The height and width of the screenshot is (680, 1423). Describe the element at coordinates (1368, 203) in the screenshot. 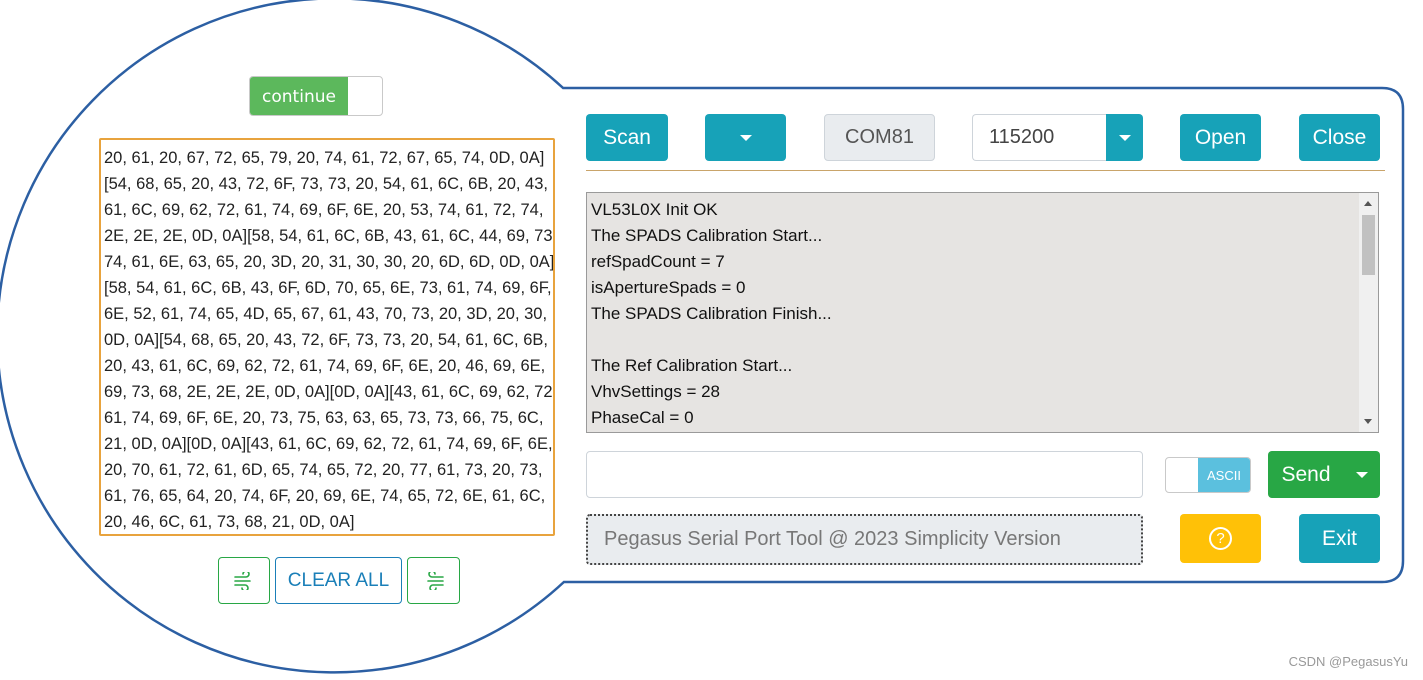

I see `scroll-up-arrow-icon` at that location.